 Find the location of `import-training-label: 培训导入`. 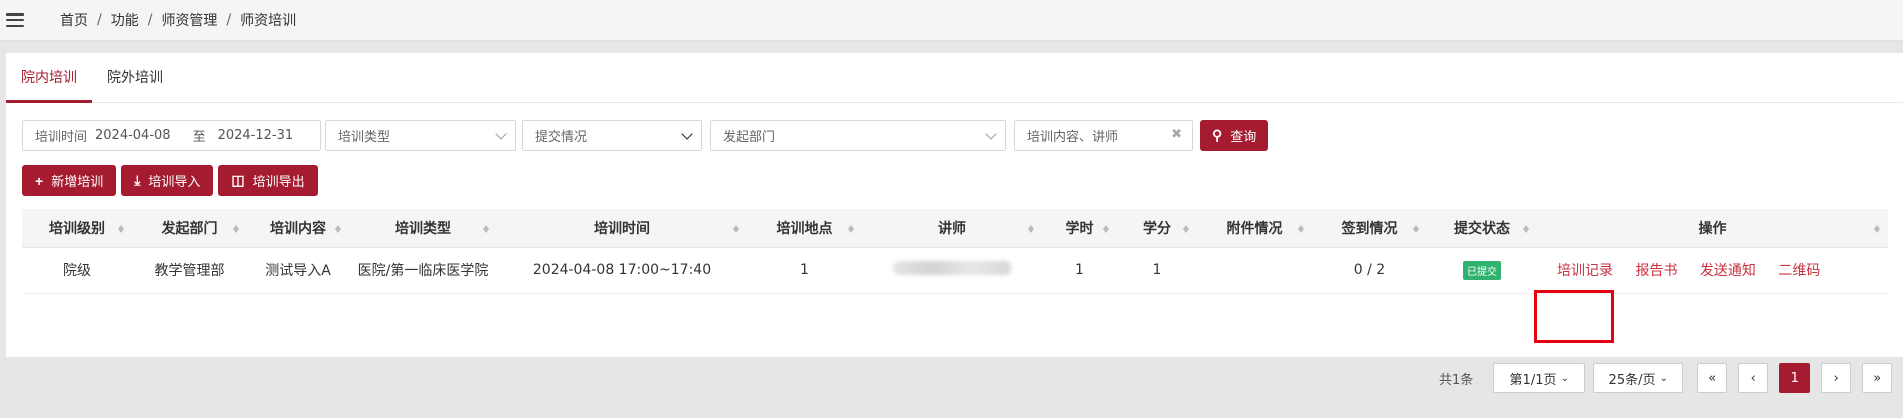

import-training-label: 培训导入 is located at coordinates (174, 181).